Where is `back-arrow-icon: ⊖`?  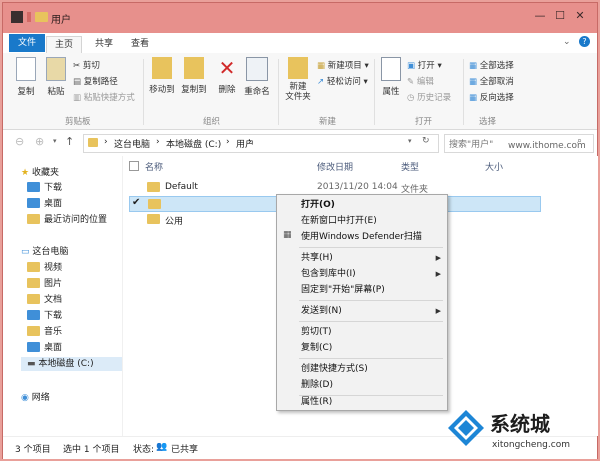
back-arrow-icon: ⊖ is located at coordinates (19, 141).